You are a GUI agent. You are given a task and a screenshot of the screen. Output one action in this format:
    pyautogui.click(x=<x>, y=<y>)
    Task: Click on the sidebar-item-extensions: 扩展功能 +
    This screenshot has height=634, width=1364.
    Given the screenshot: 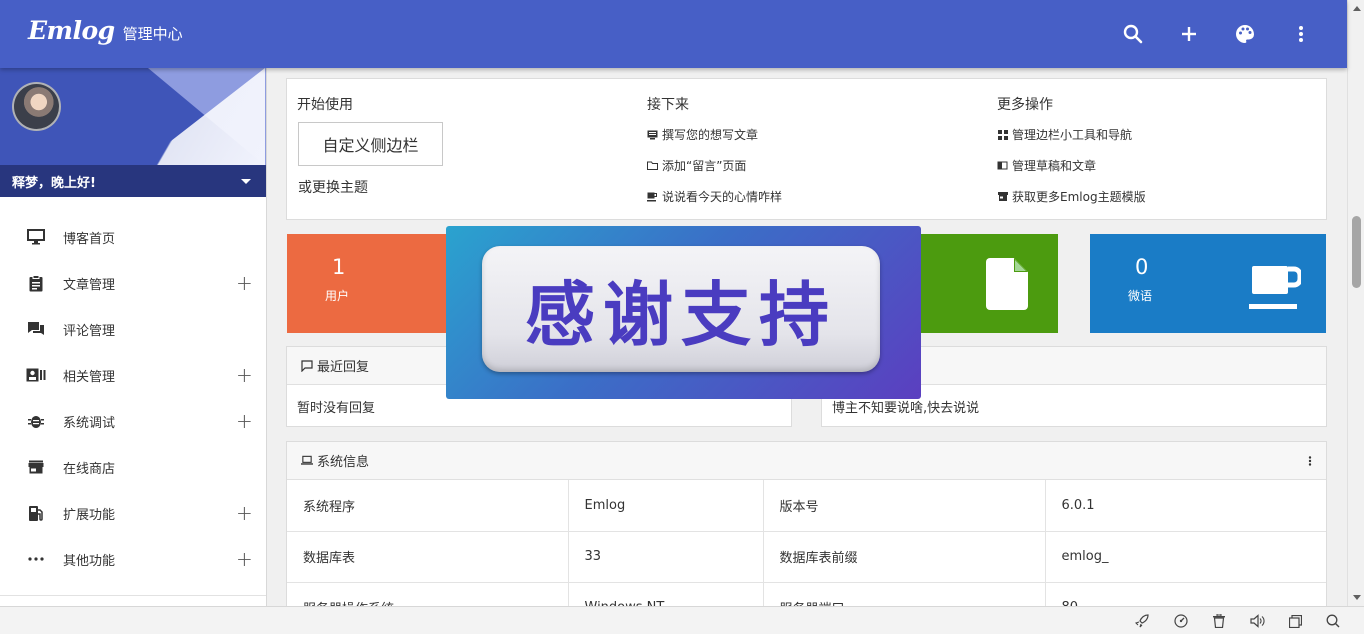 What is the action you would take?
    pyautogui.click(x=133, y=513)
    